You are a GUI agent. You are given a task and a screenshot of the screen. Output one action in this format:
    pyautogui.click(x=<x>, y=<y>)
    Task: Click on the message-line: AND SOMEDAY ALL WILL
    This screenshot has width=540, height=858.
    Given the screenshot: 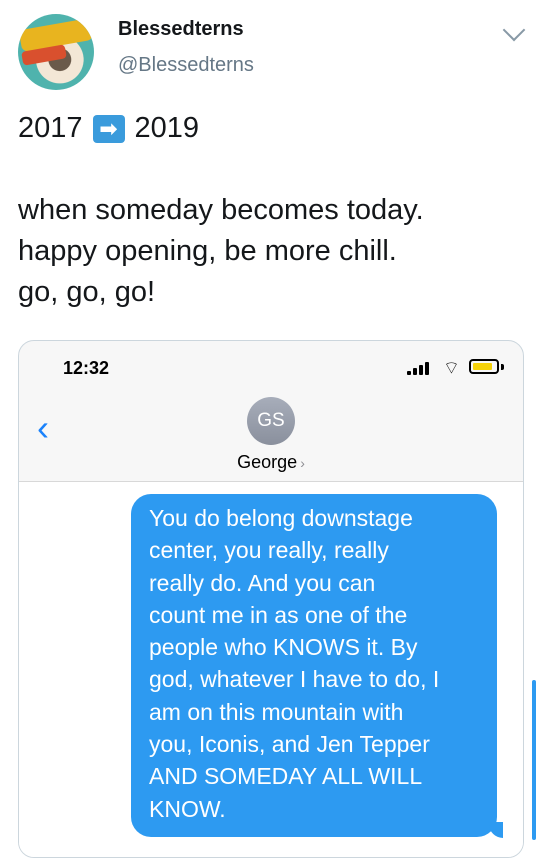 What is the action you would take?
    pyautogui.click(x=286, y=776)
    